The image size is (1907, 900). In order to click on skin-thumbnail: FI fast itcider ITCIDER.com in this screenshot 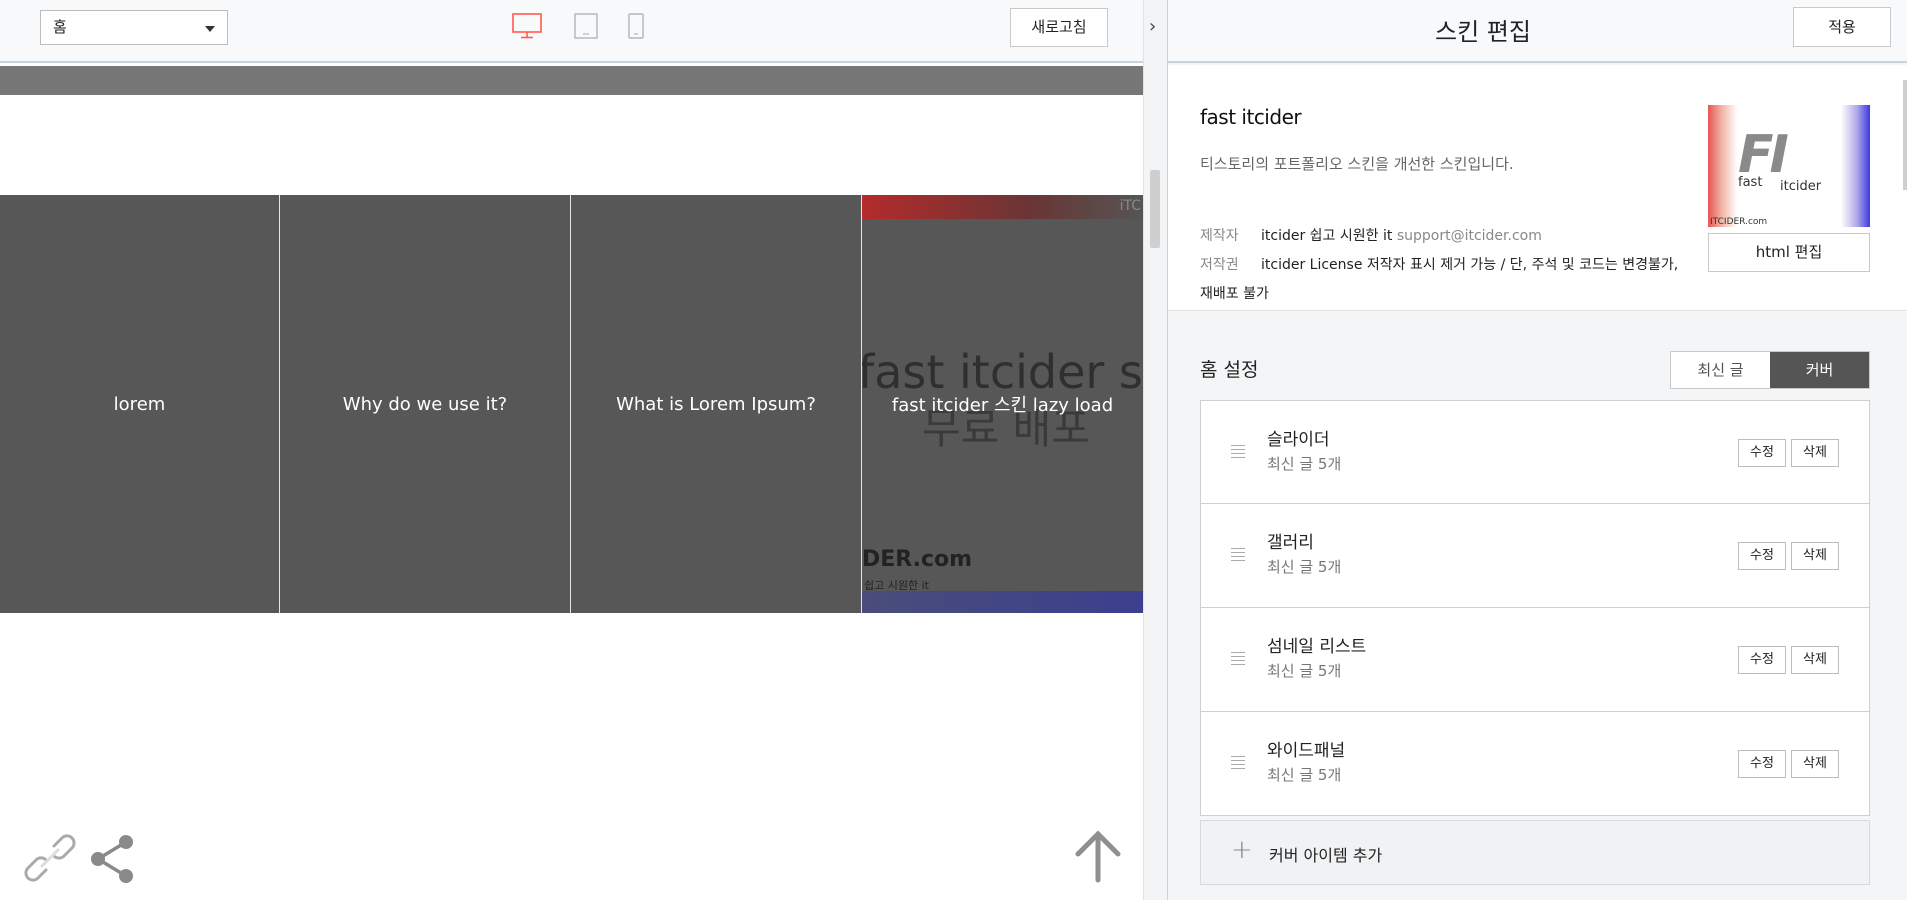, I will do `click(1789, 166)`.